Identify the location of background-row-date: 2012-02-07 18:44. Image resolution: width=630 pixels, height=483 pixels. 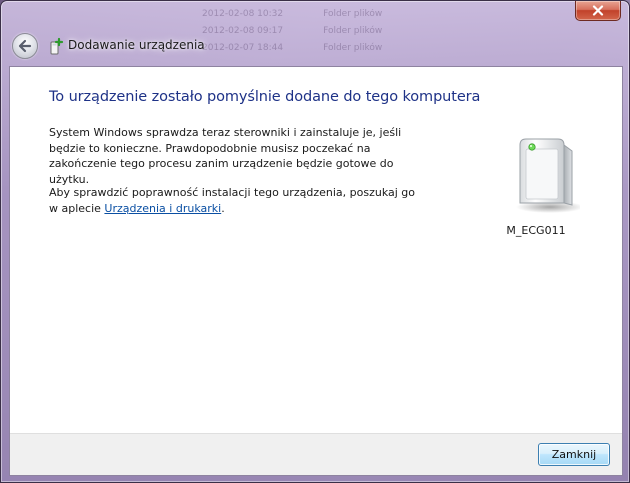
(243, 48).